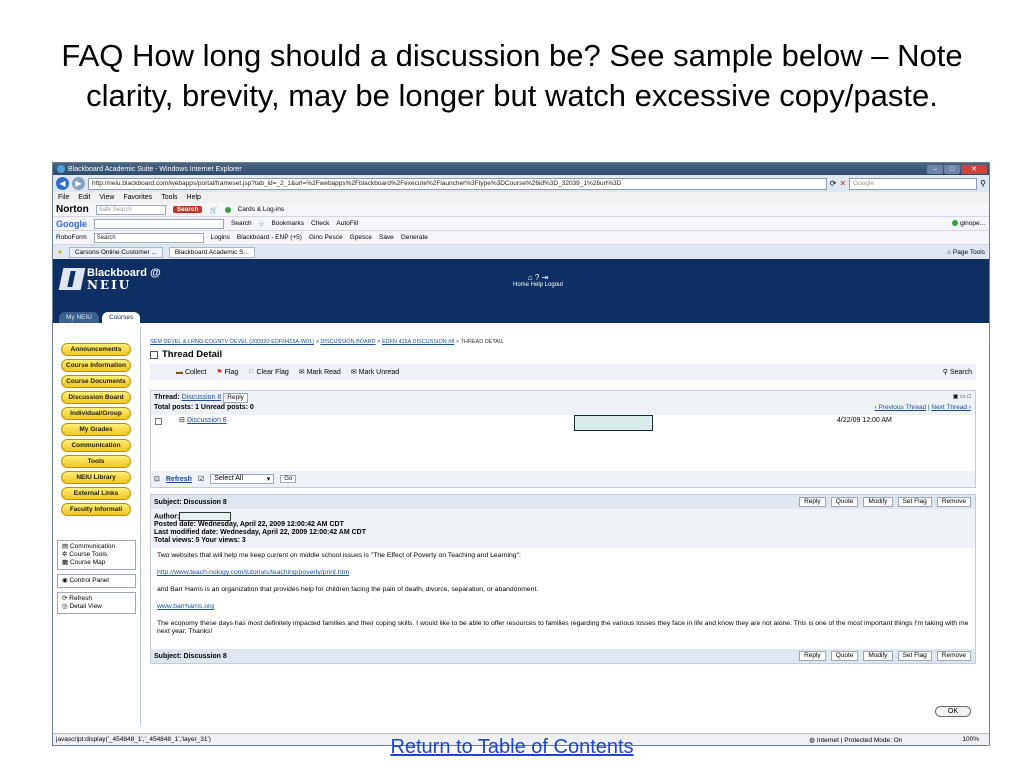 Image resolution: width=1024 pixels, height=768 pixels. What do you see at coordinates (202, 397) in the screenshot?
I see `thread-name-link: Discussion 8` at bounding box center [202, 397].